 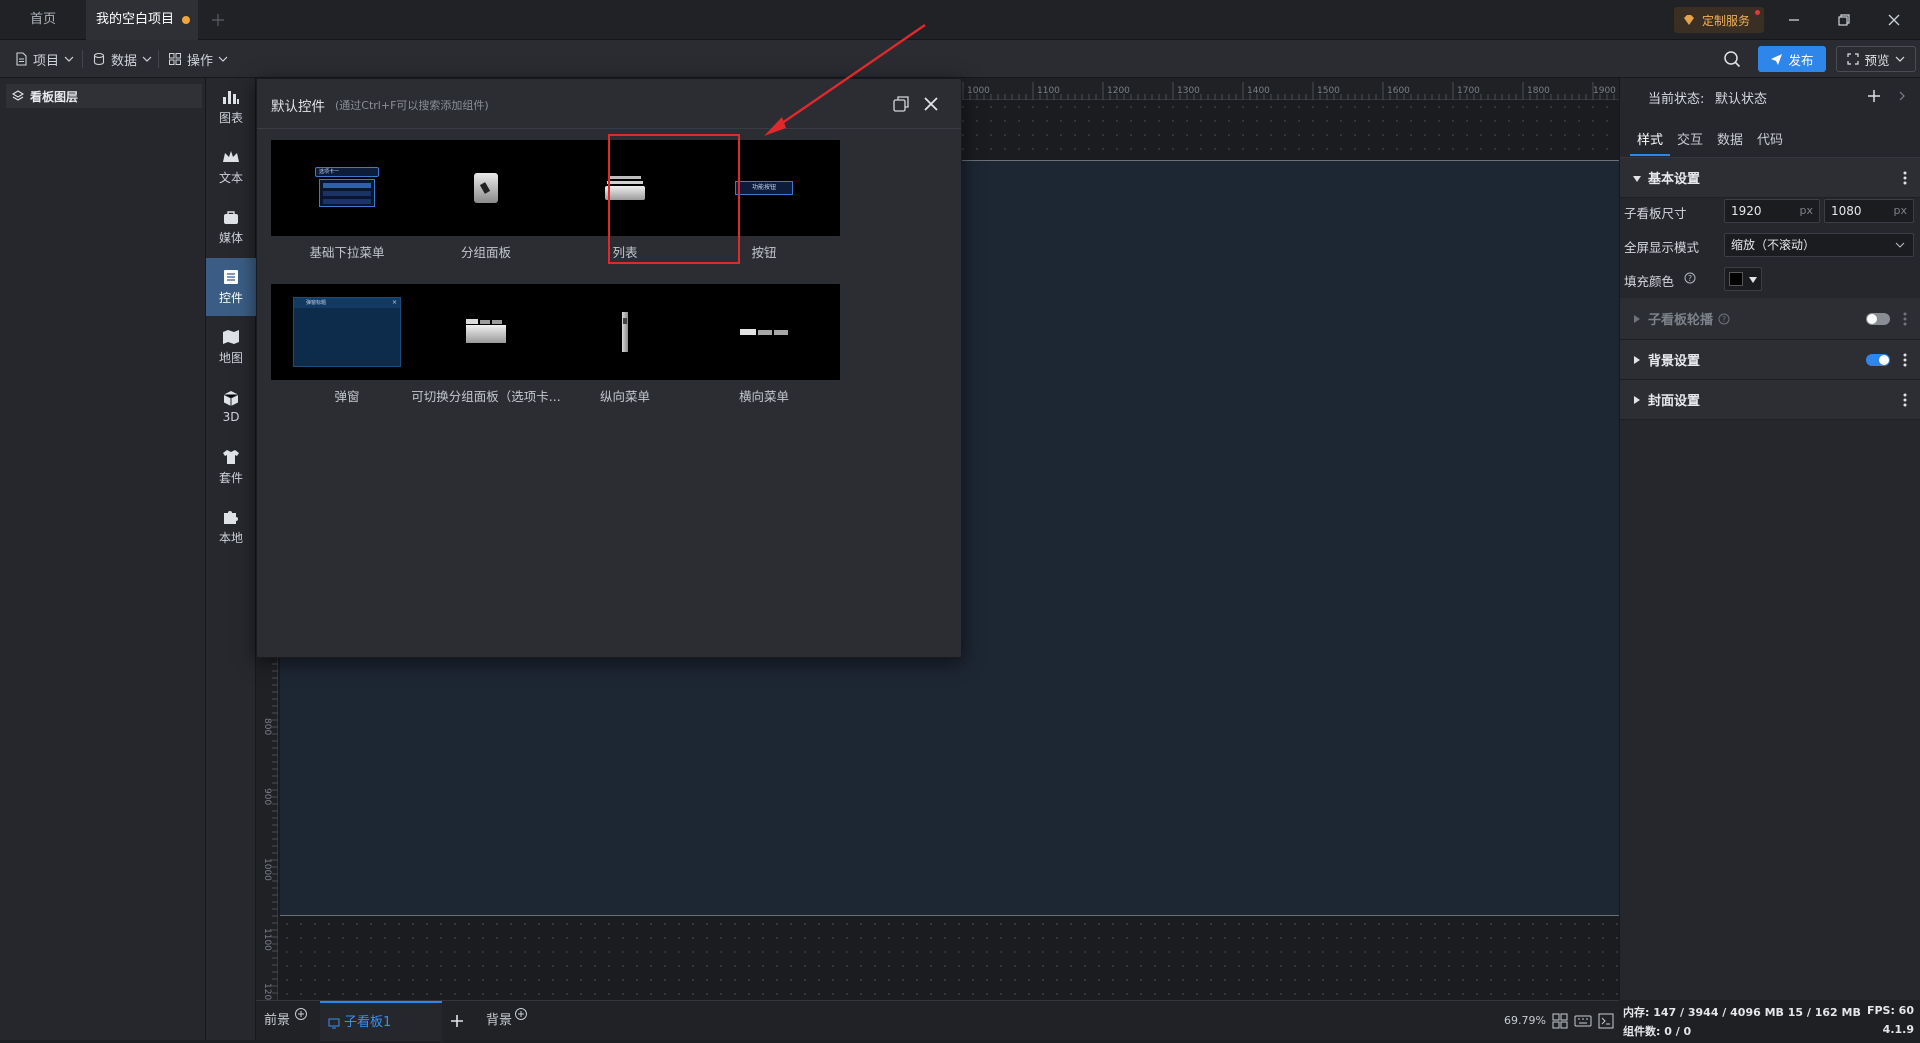 What do you see at coordinates (368, 1022) in the screenshot?
I see `subboard-label: 子看板1` at bounding box center [368, 1022].